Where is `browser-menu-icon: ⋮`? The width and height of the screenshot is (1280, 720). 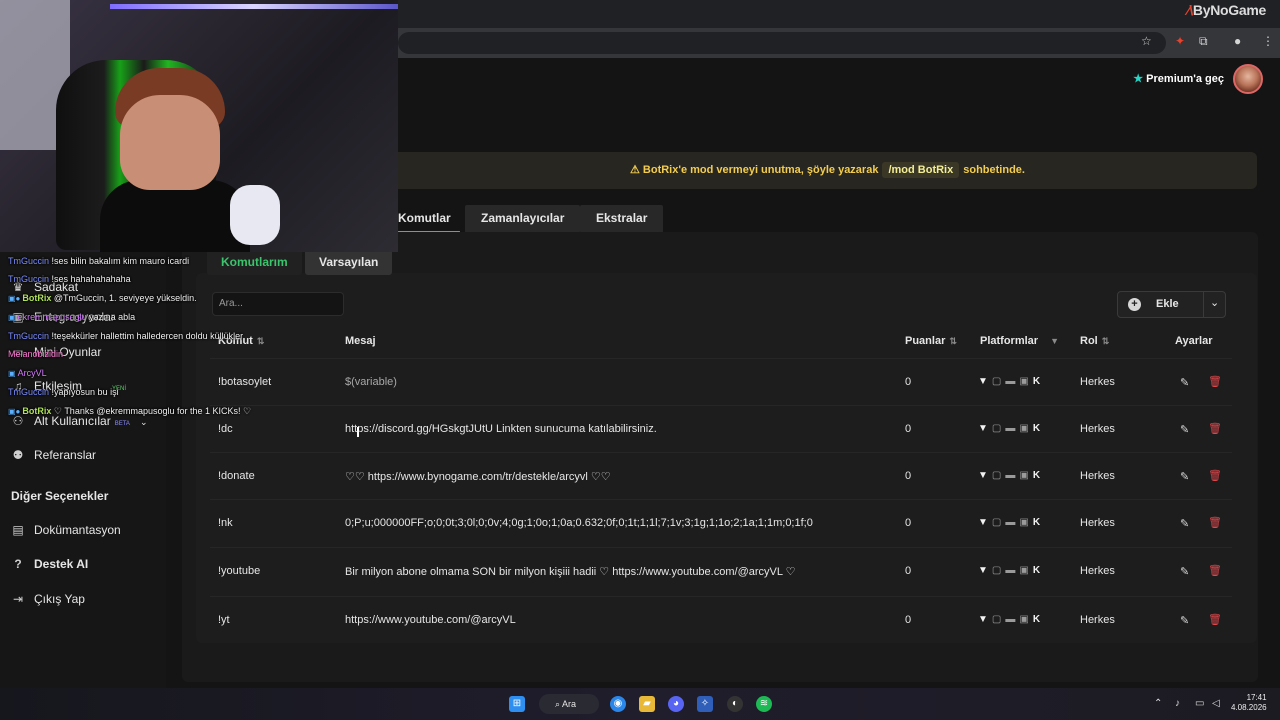 browser-menu-icon: ⋮ is located at coordinates (1268, 41).